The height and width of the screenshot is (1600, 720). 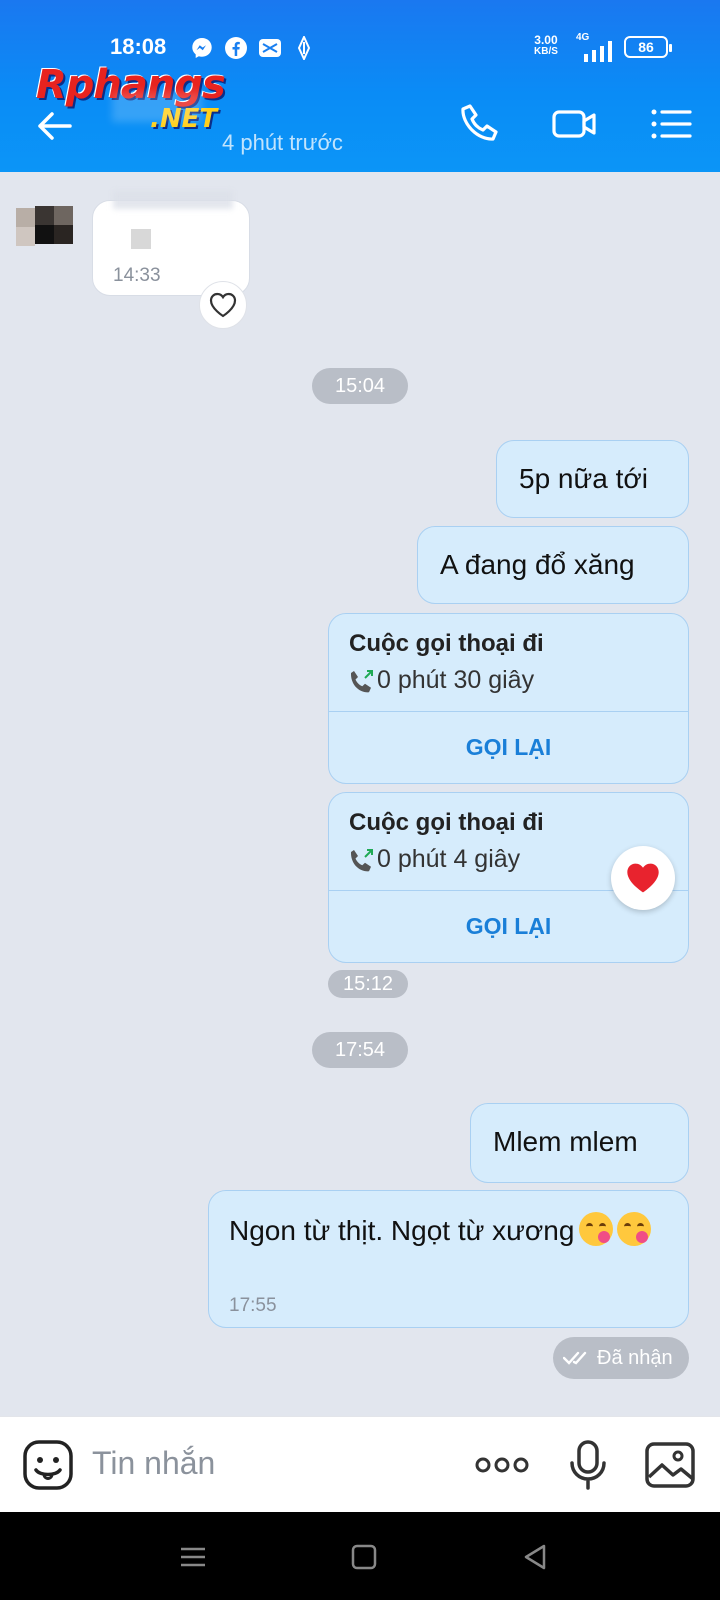 I want to click on video-call-icon, so click(x=574, y=124).